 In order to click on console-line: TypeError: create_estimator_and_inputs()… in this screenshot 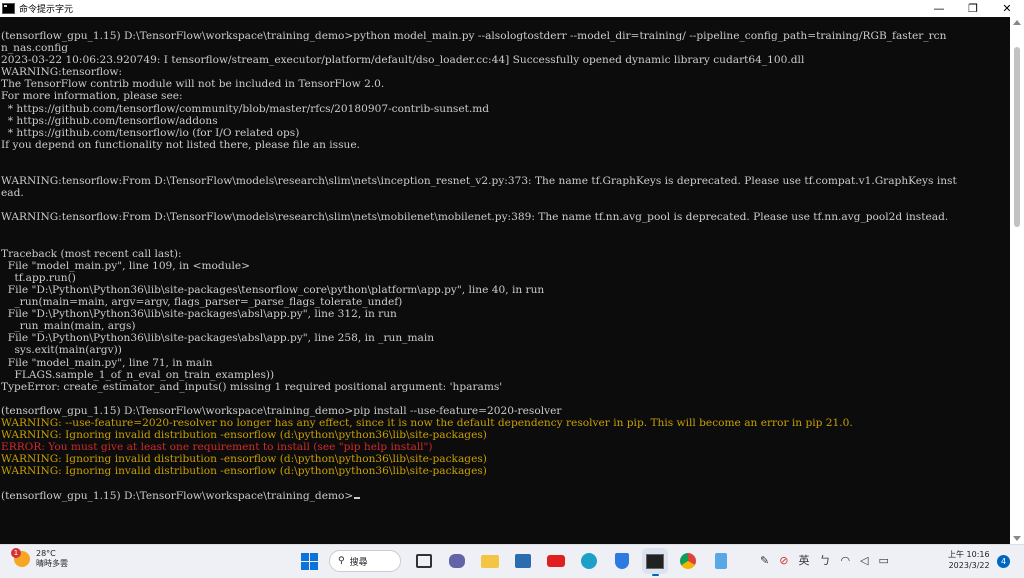, I will do `click(252, 386)`.